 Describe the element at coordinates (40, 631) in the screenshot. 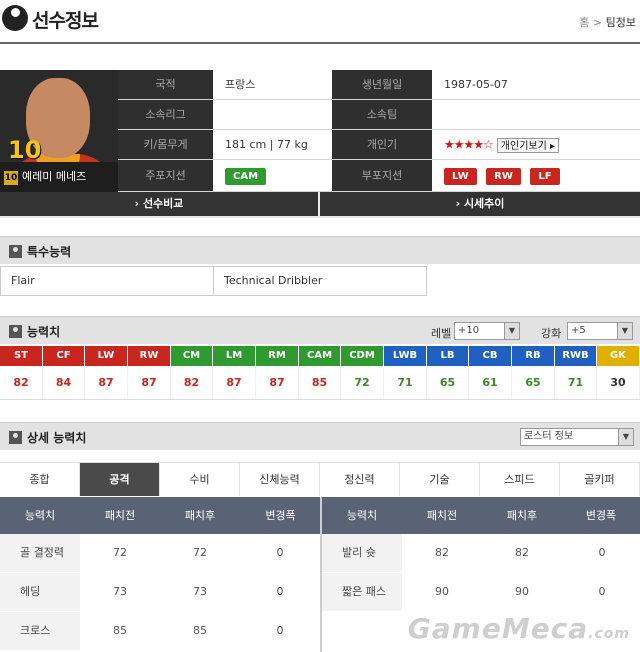

I see `detail-stat-name: 크로스` at that location.